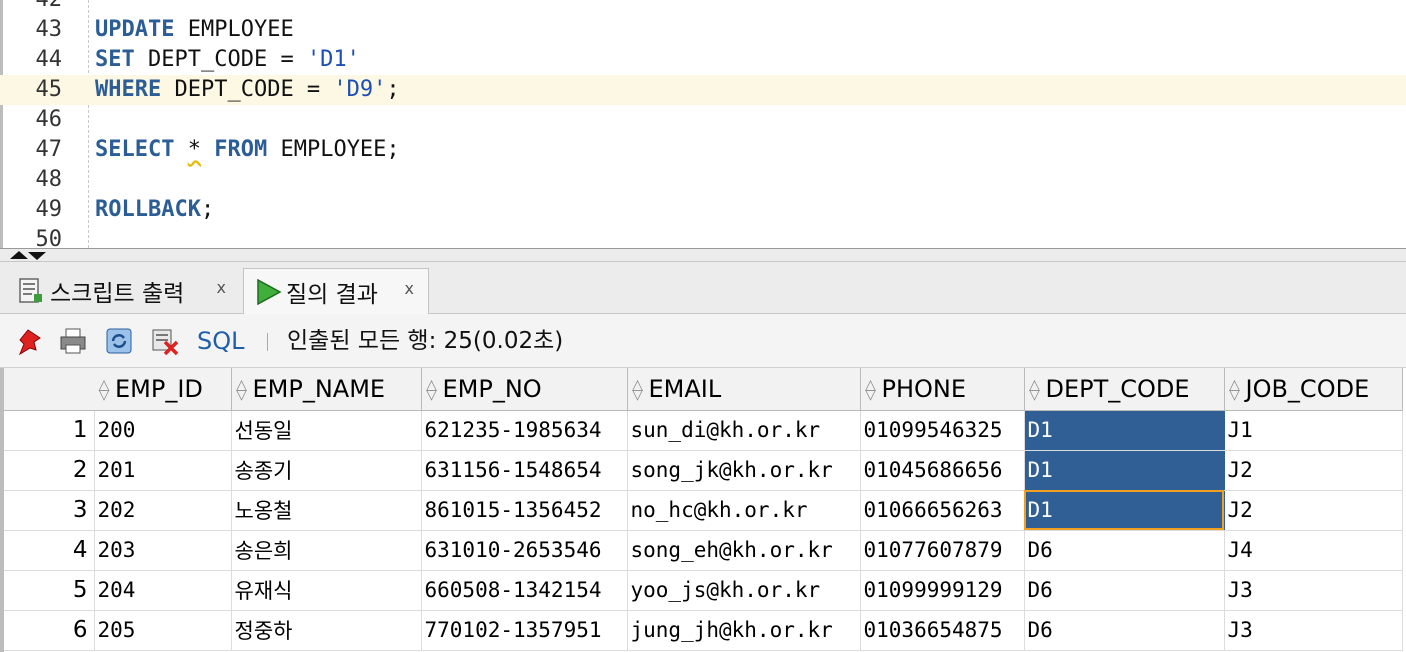 This screenshot has height=652, width=1406. I want to click on cell-emp-no: 631156-1548654, so click(524, 470).